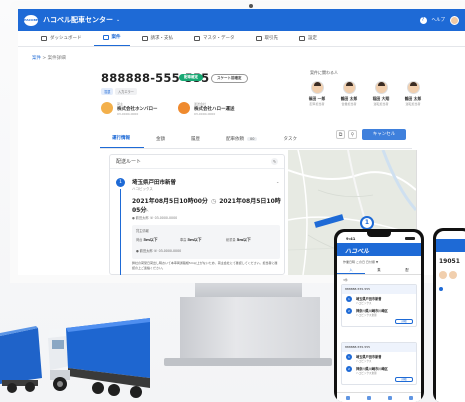  Describe the element at coordinates (251, 6) in the screenshot. I see `camera-dot` at that location.